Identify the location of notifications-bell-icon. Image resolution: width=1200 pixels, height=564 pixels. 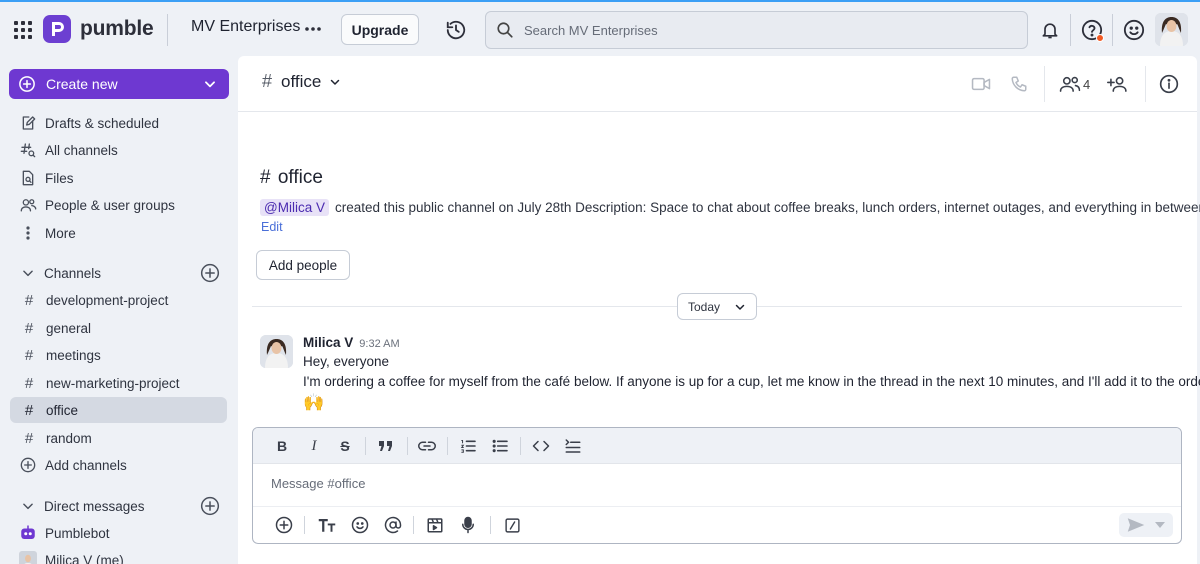
(1050, 30).